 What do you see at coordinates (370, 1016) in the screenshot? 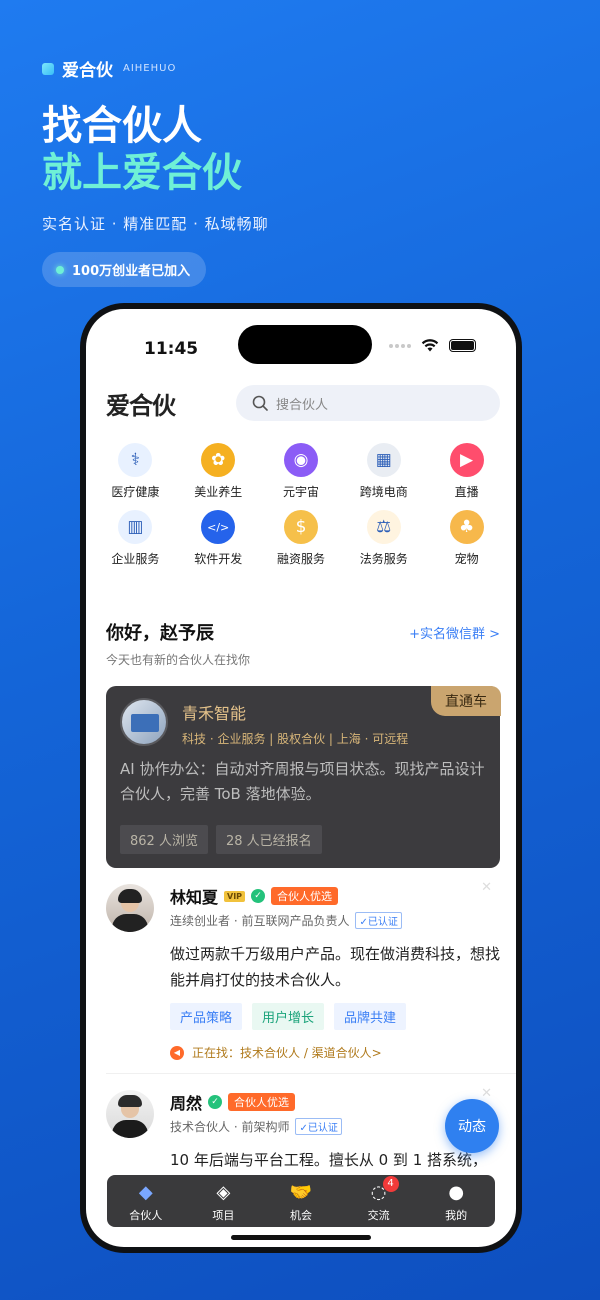
I see `tag: 品牌共建` at bounding box center [370, 1016].